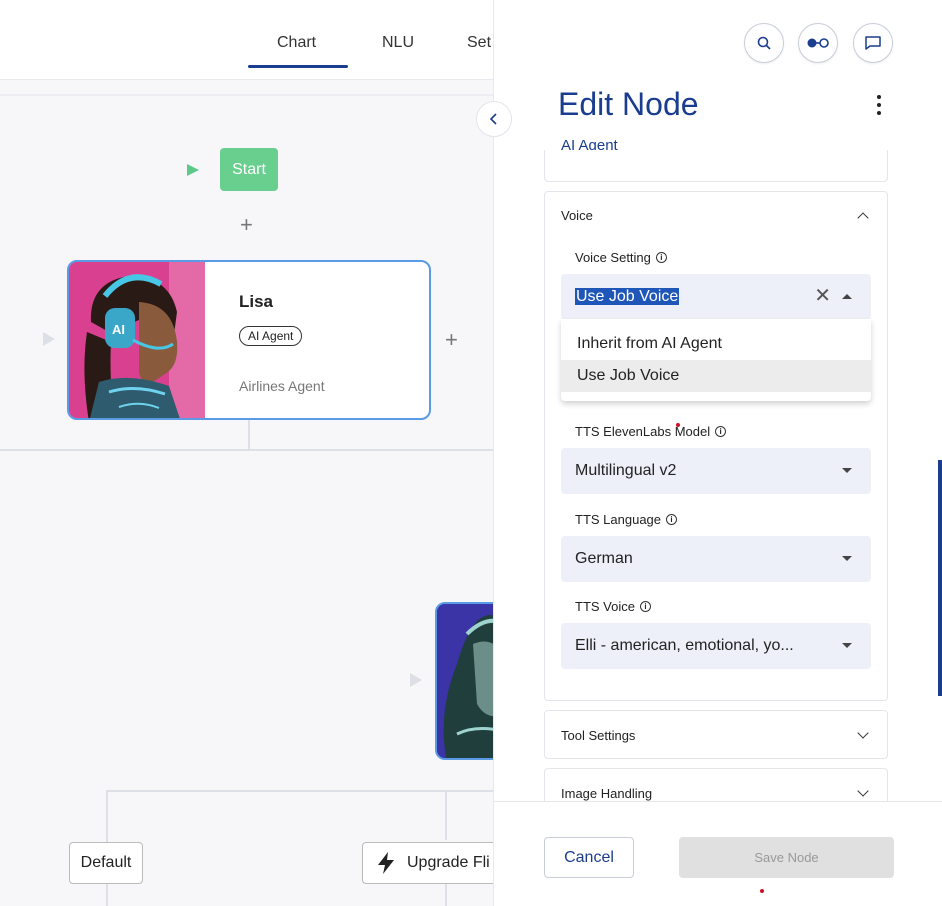  Describe the element at coordinates (940, 578) in the screenshot. I see `scrollbar-thumb` at that location.